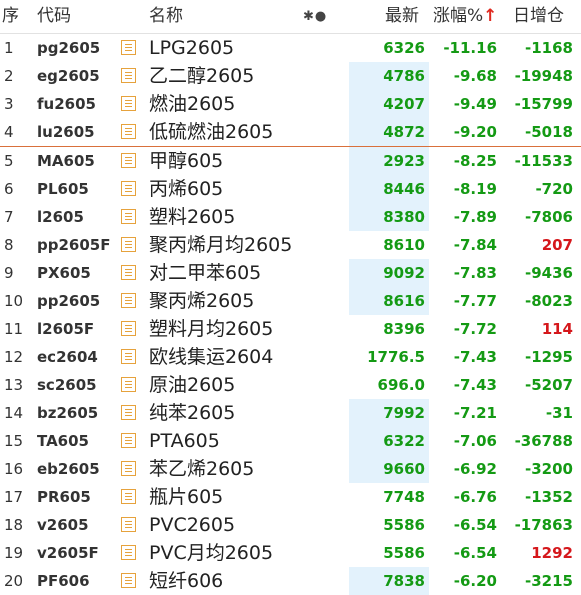 Image resolution: width=581 pixels, height=595 pixels. Describe the element at coordinates (63, 441) in the screenshot. I see `row-code: TA605` at that location.